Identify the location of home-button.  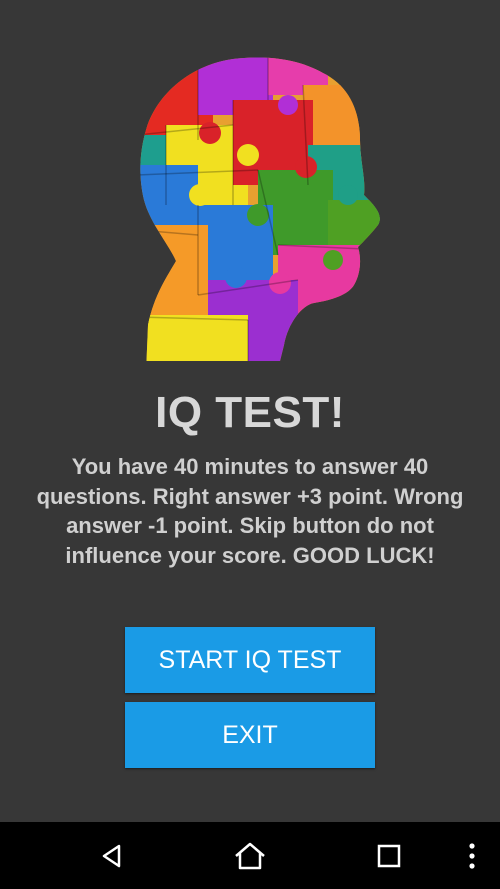
(250, 856).